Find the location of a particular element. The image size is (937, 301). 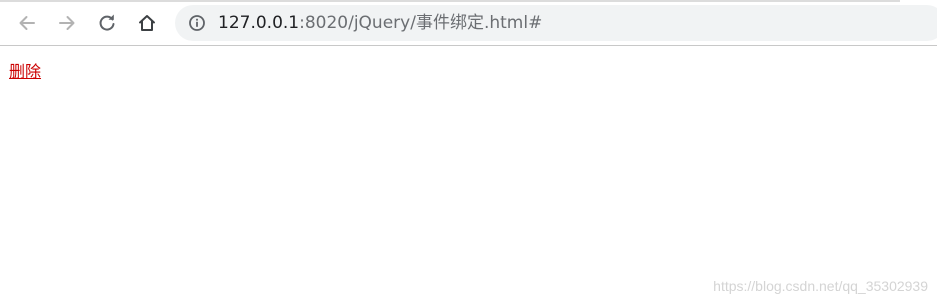

toolbar-top-line is located at coordinates (450, 1).